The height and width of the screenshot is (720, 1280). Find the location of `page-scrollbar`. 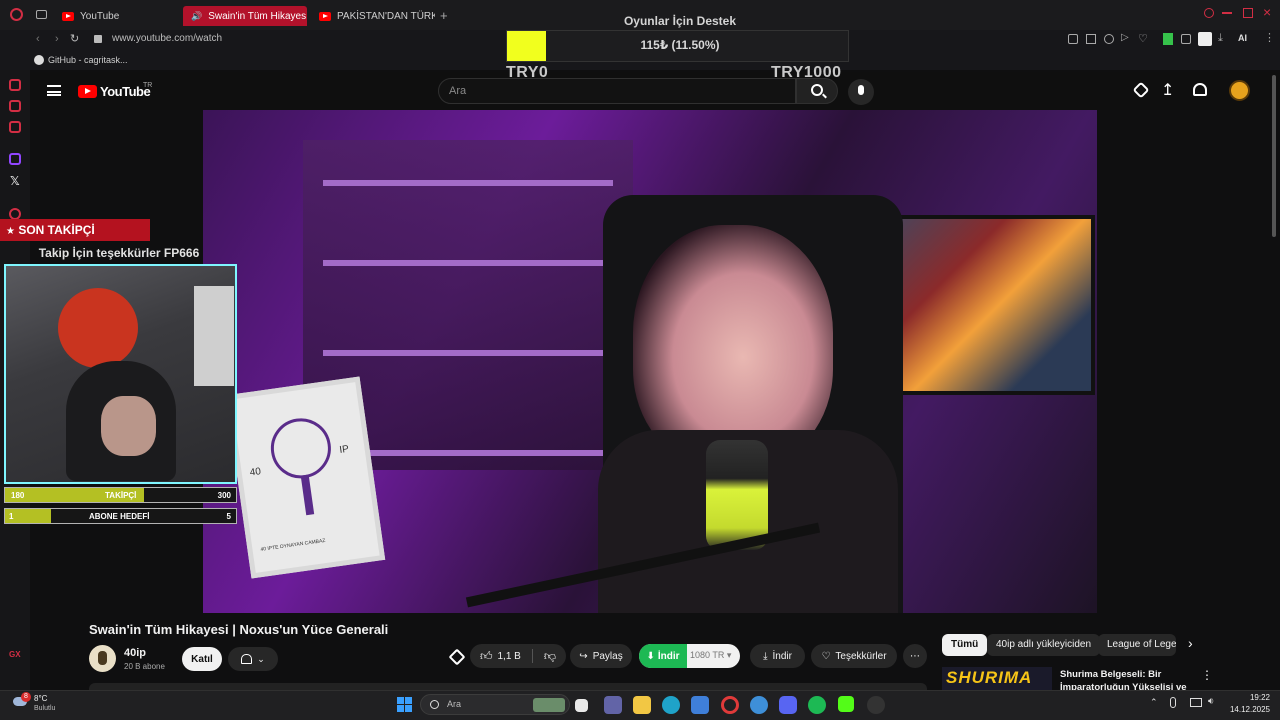

page-scrollbar is located at coordinates (1274, 156).